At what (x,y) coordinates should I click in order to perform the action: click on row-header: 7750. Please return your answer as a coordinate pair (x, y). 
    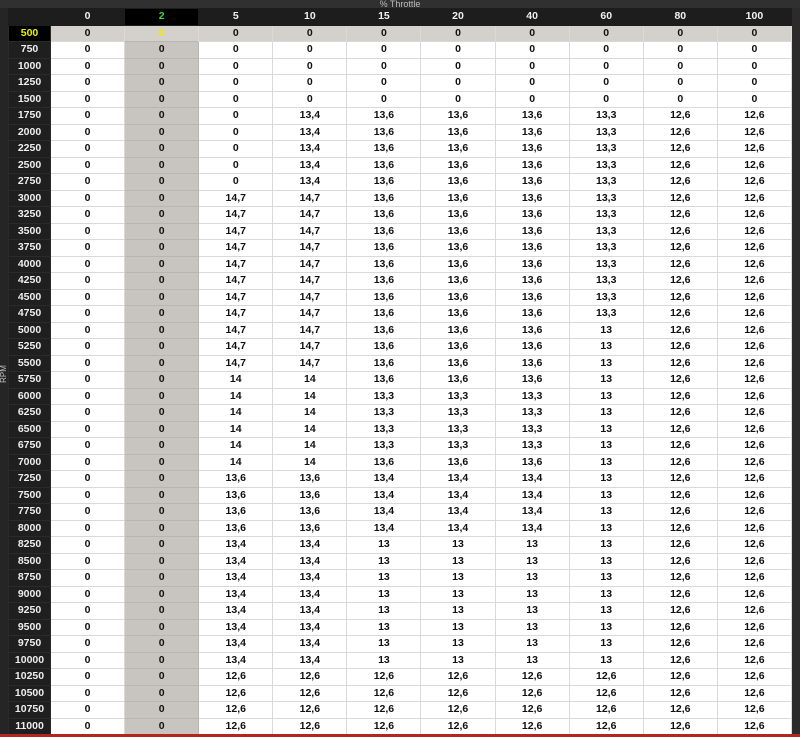
    Looking at the image, I should click on (29, 512).